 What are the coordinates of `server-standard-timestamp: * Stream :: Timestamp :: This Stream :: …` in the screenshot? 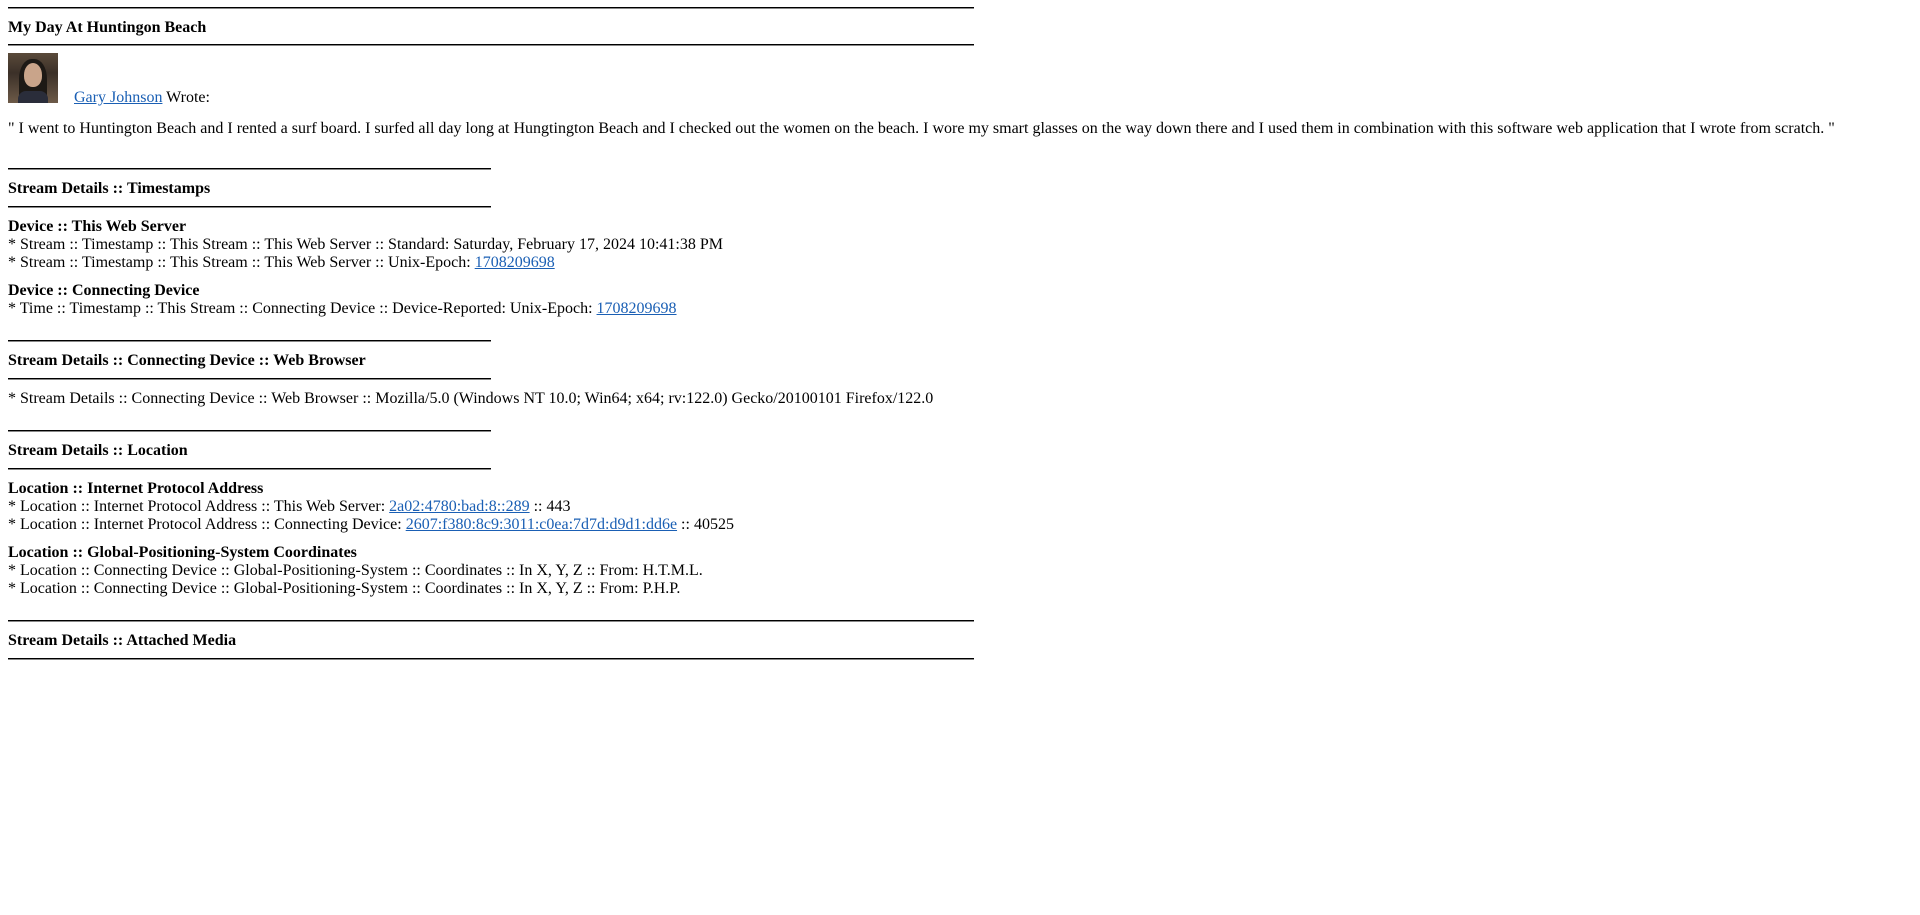 It's located at (365, 244).